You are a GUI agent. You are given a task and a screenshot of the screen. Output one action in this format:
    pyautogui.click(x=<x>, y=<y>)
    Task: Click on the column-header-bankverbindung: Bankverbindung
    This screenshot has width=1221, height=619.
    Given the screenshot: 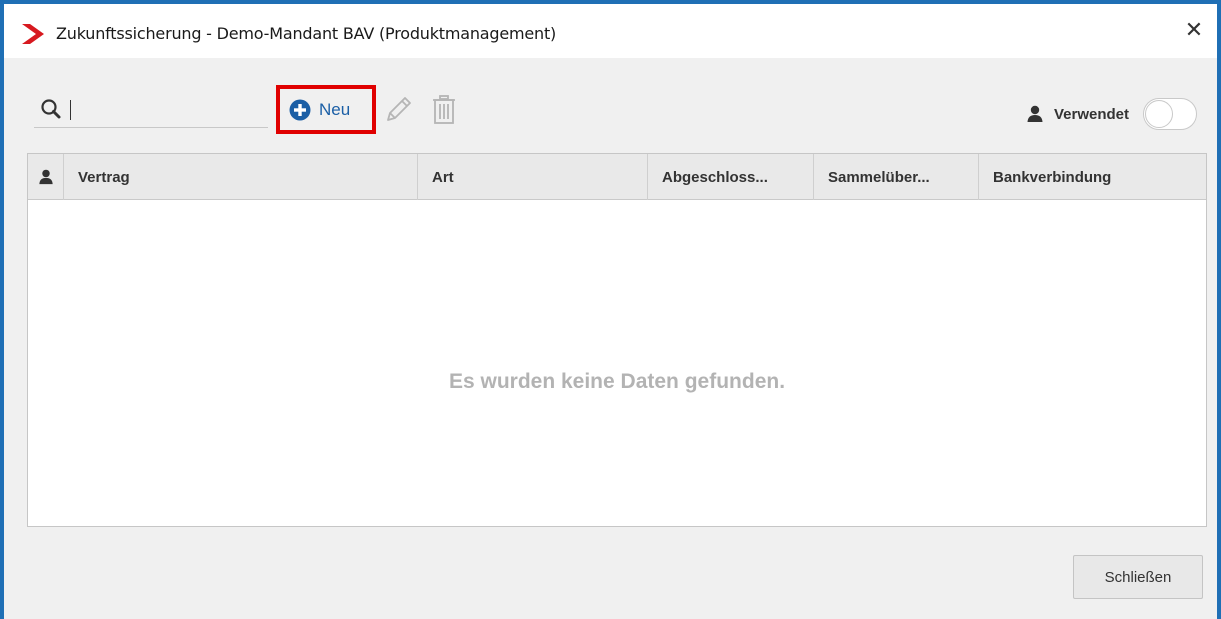 What is the action you would take?
    pyautogui.click(x=1092, y=177)
    